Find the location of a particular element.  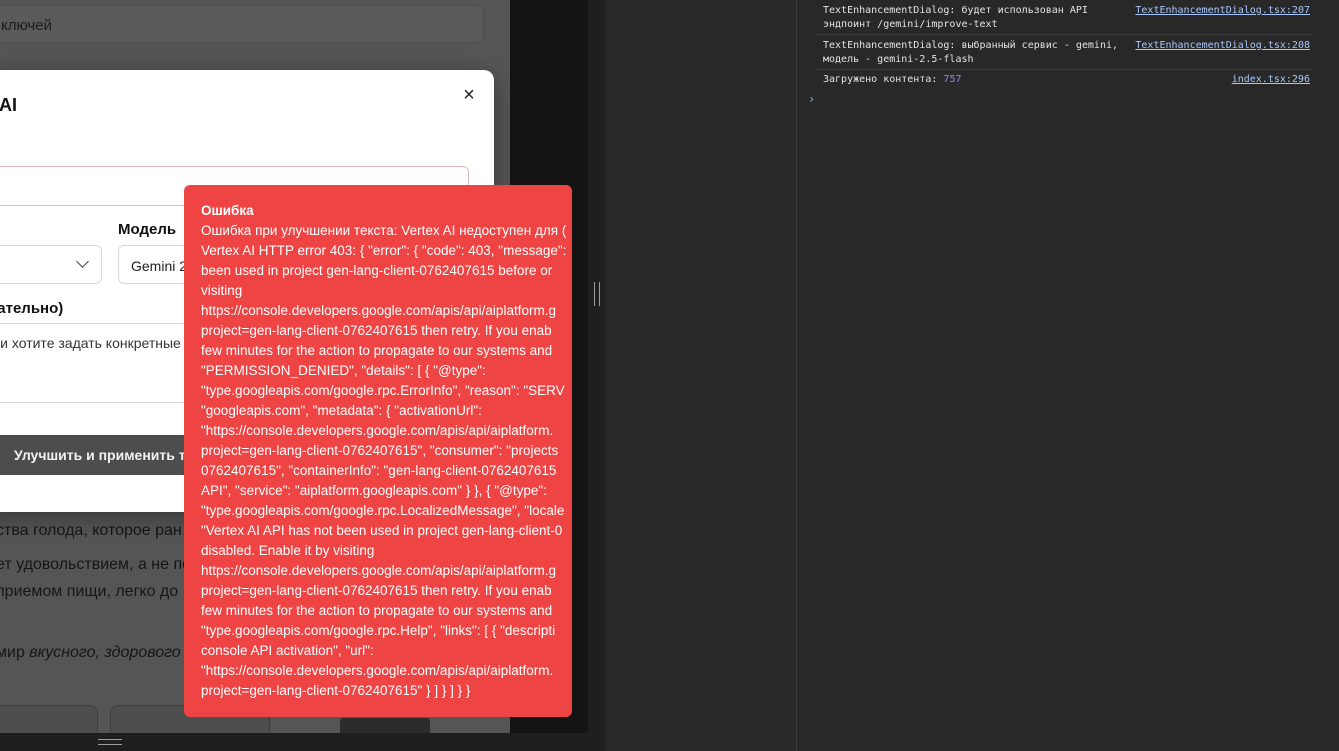

background-text-italic: вкусного, здорового и is located at coordinates (112, 652).